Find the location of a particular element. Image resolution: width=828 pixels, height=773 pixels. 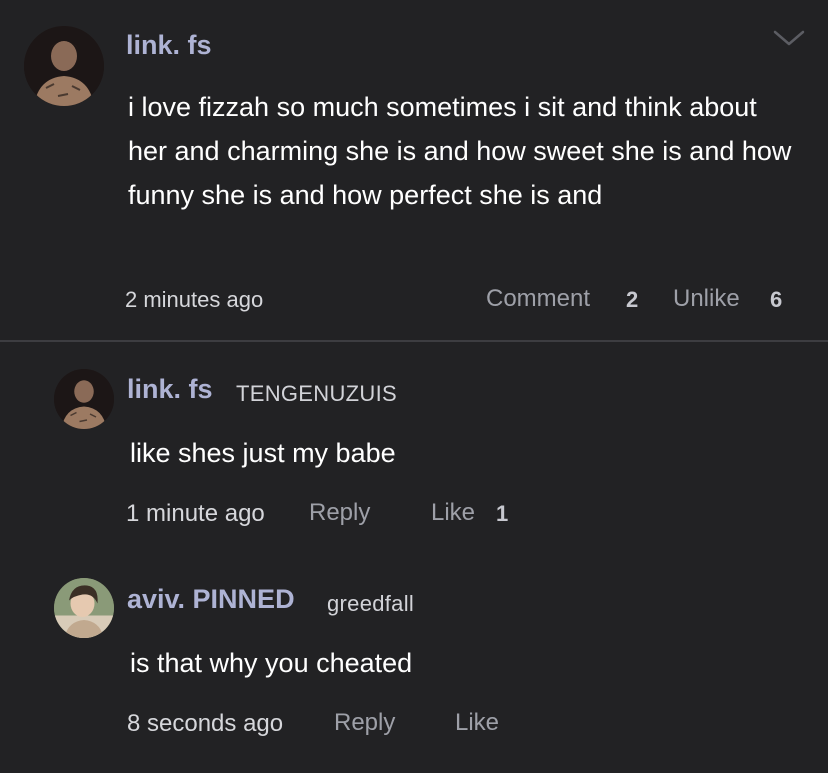

reply-tag: TENGENUZUIS is located at coordinates (316, 393).